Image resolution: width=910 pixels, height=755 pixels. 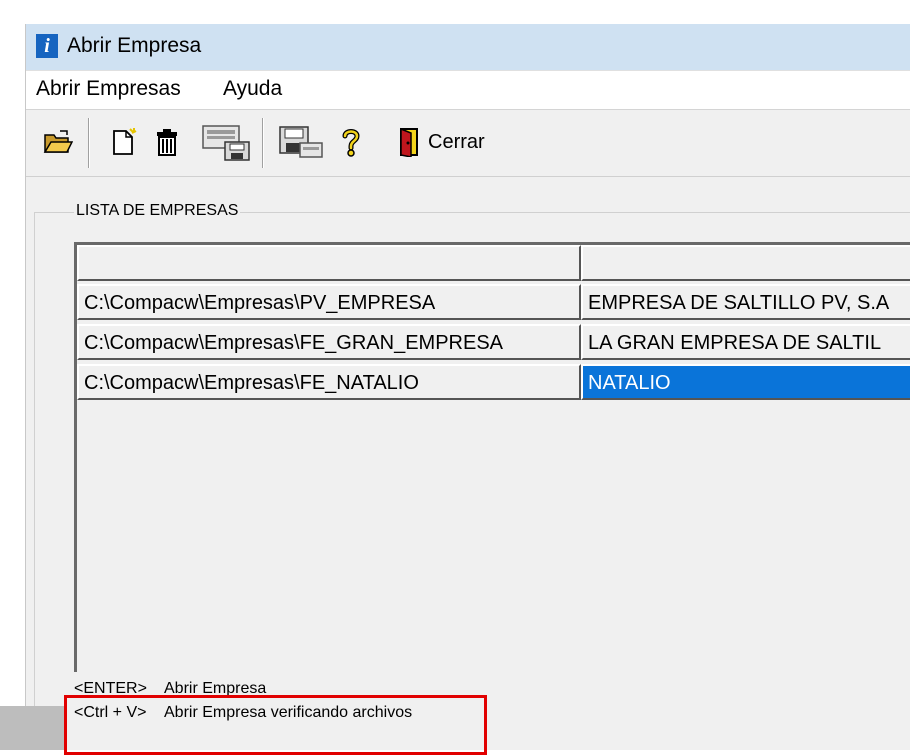 I want to click on company-path-cell: C:\Compacw\Empresas\FE_GRAN_EMPRESA, so click(x=329, y=342).